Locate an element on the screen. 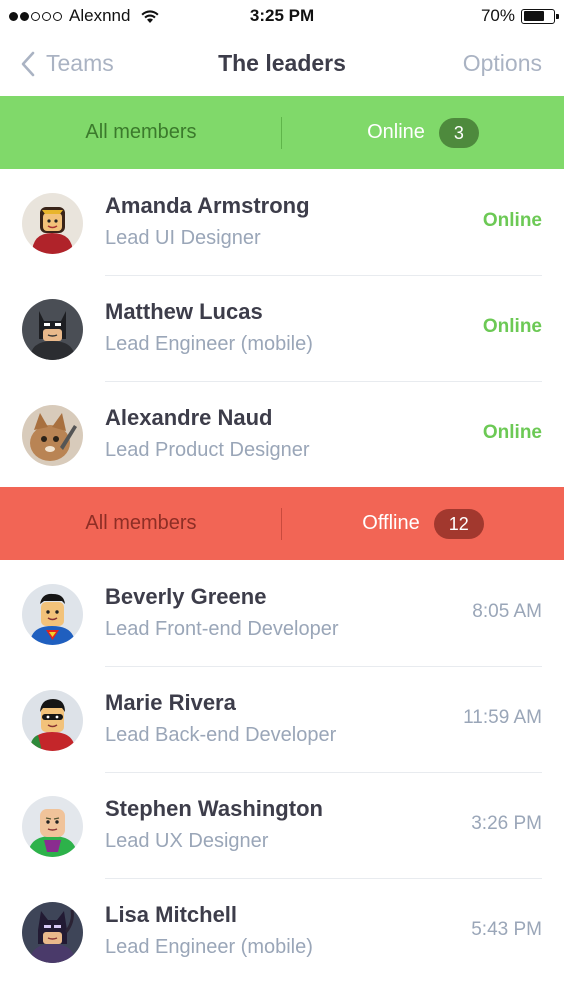 Image resolution: width=564 pixels, height=1003 pixels. member-status: 8:05 AM is located at coordinates (507, 611).